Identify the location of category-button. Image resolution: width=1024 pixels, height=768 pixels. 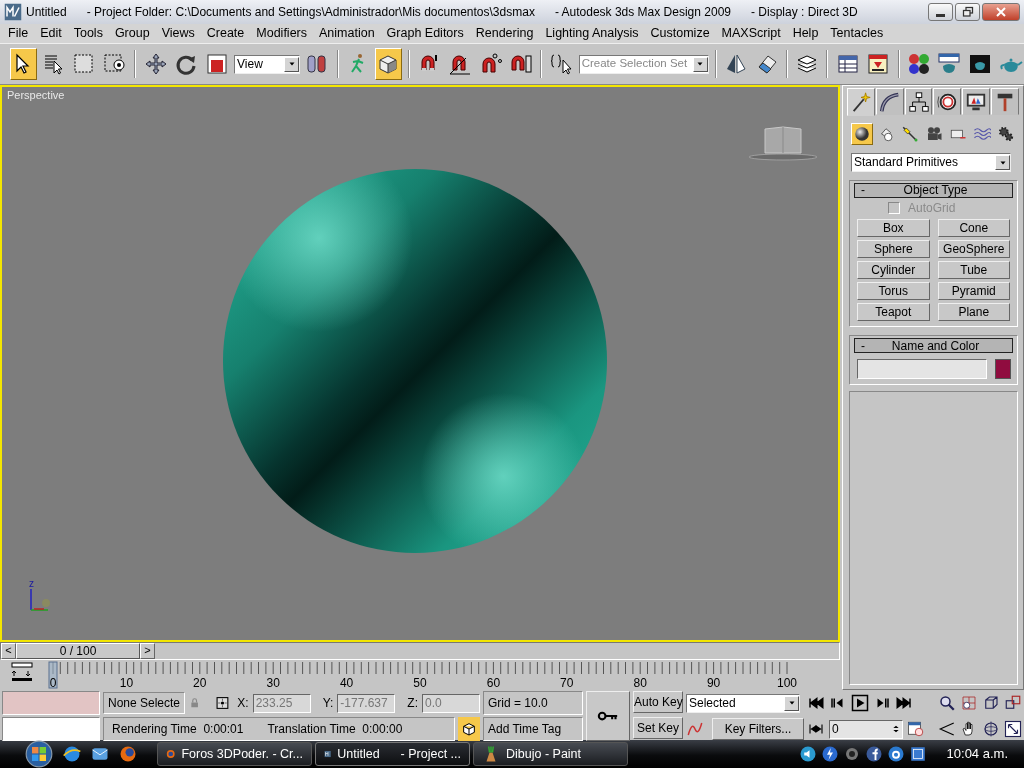
(862, 134).